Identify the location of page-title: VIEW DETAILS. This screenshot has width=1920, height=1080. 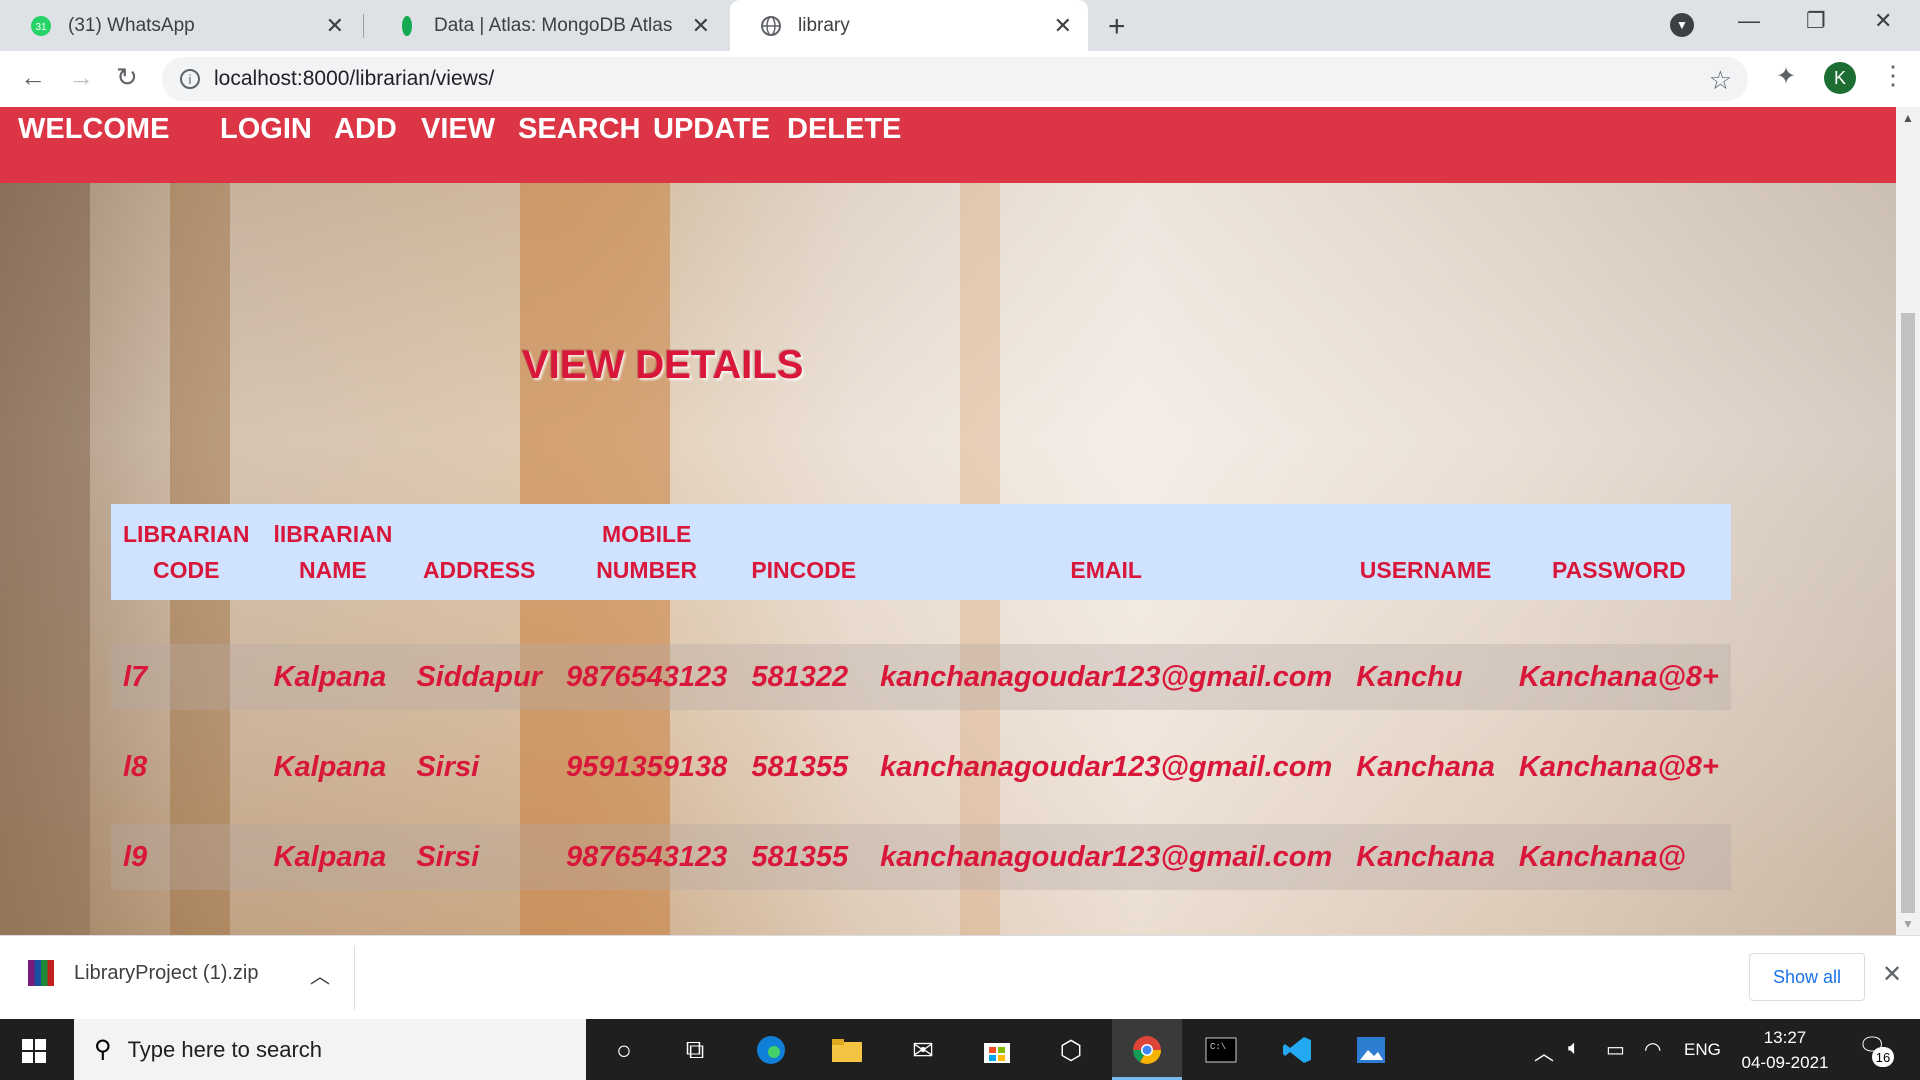
(663, 365).